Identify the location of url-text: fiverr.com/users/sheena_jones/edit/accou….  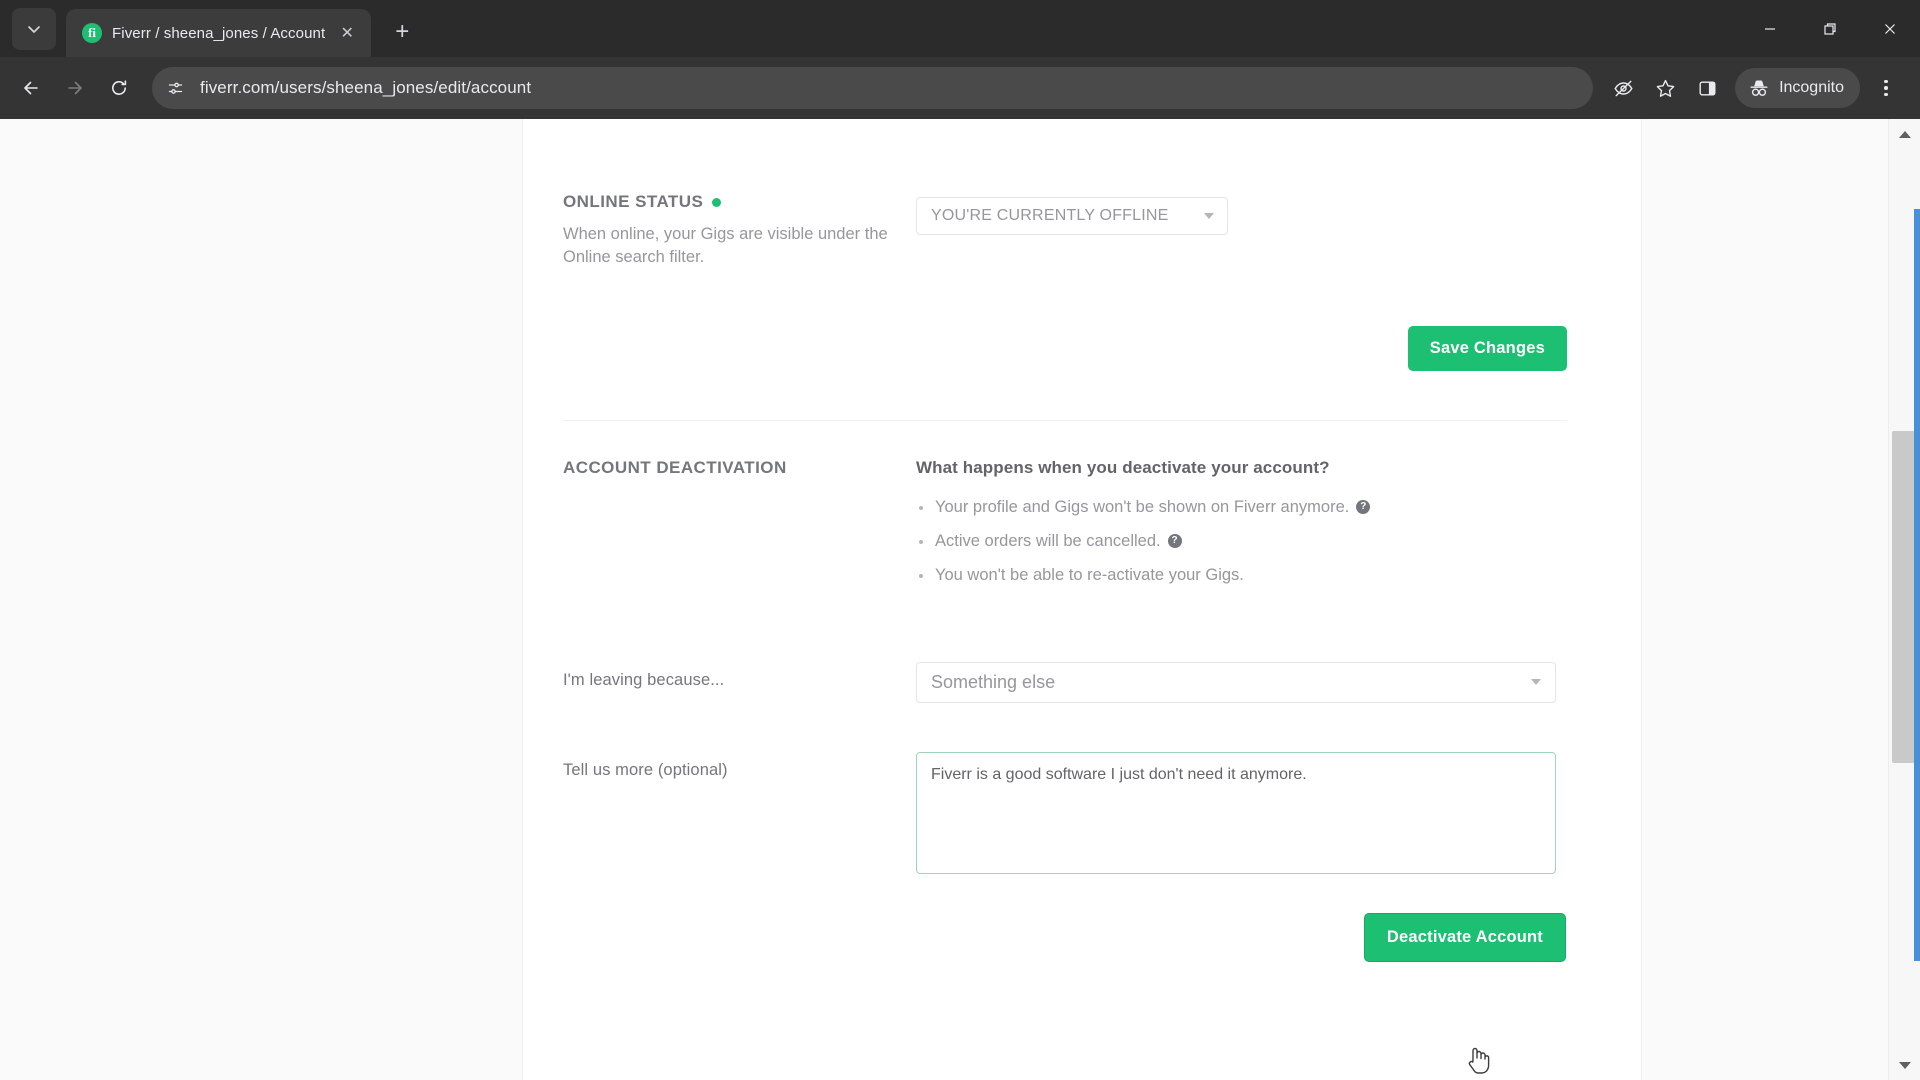
(366, 87).